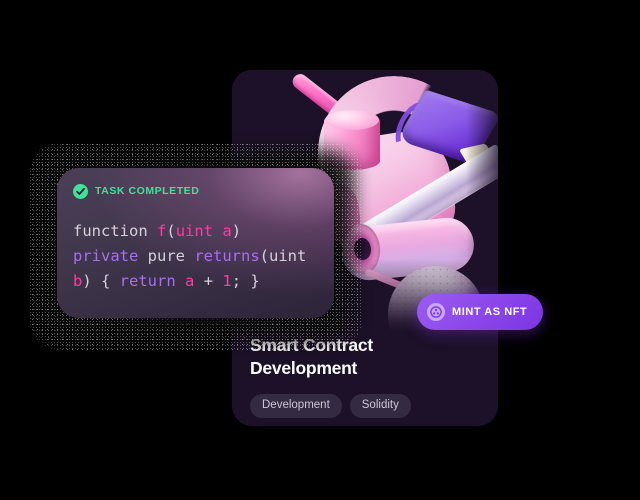  I want to click on nft-token-icon, so click(436, 312).